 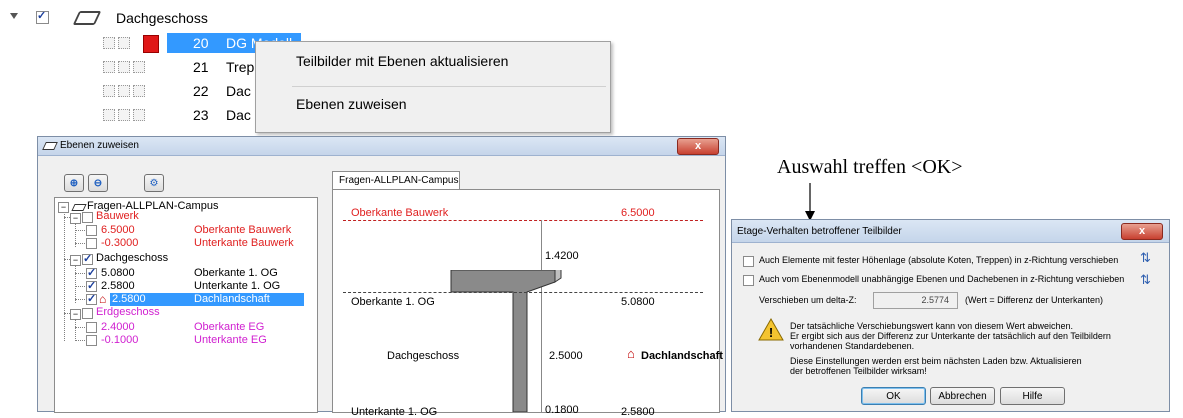 What do you see at coordinates (42, 16) in the screenshot?
I see `dachgeschoss-checkbox` at bounding box center [42, 16].